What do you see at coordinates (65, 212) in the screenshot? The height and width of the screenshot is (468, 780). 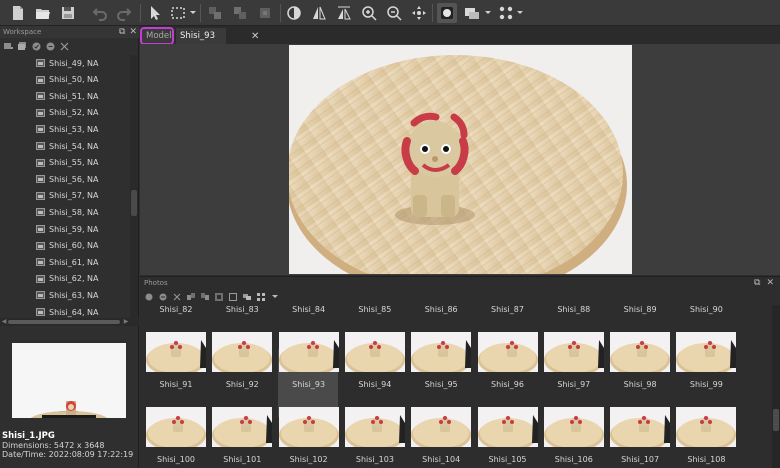 I see `camera-item: Shisi_58, NA` at bounding box center [65, 212].